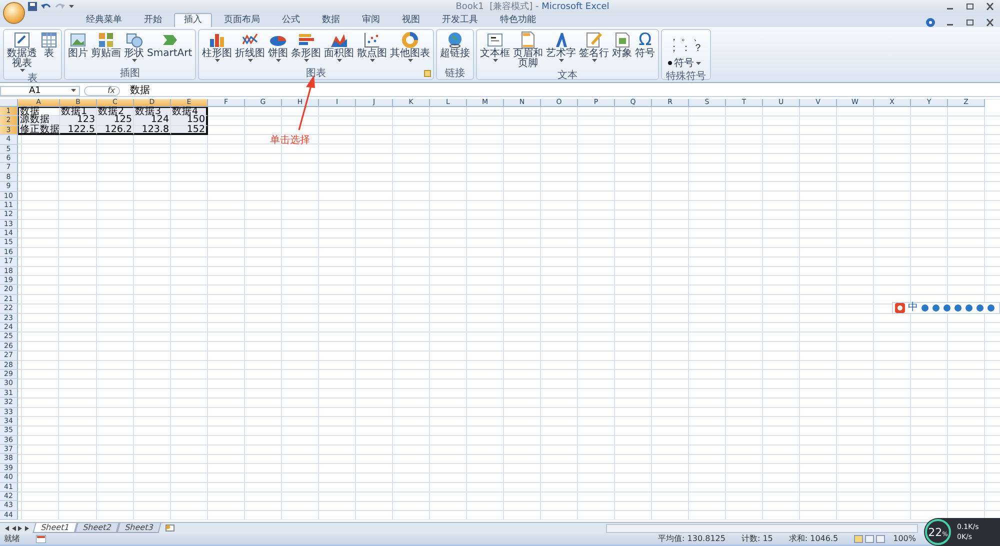 The height and width of the screenshot is (546, 1000). What do you see at coordinates (130, 73) in the screenshot?
I see `group-label: 插图` at bounding box center [130, 73].